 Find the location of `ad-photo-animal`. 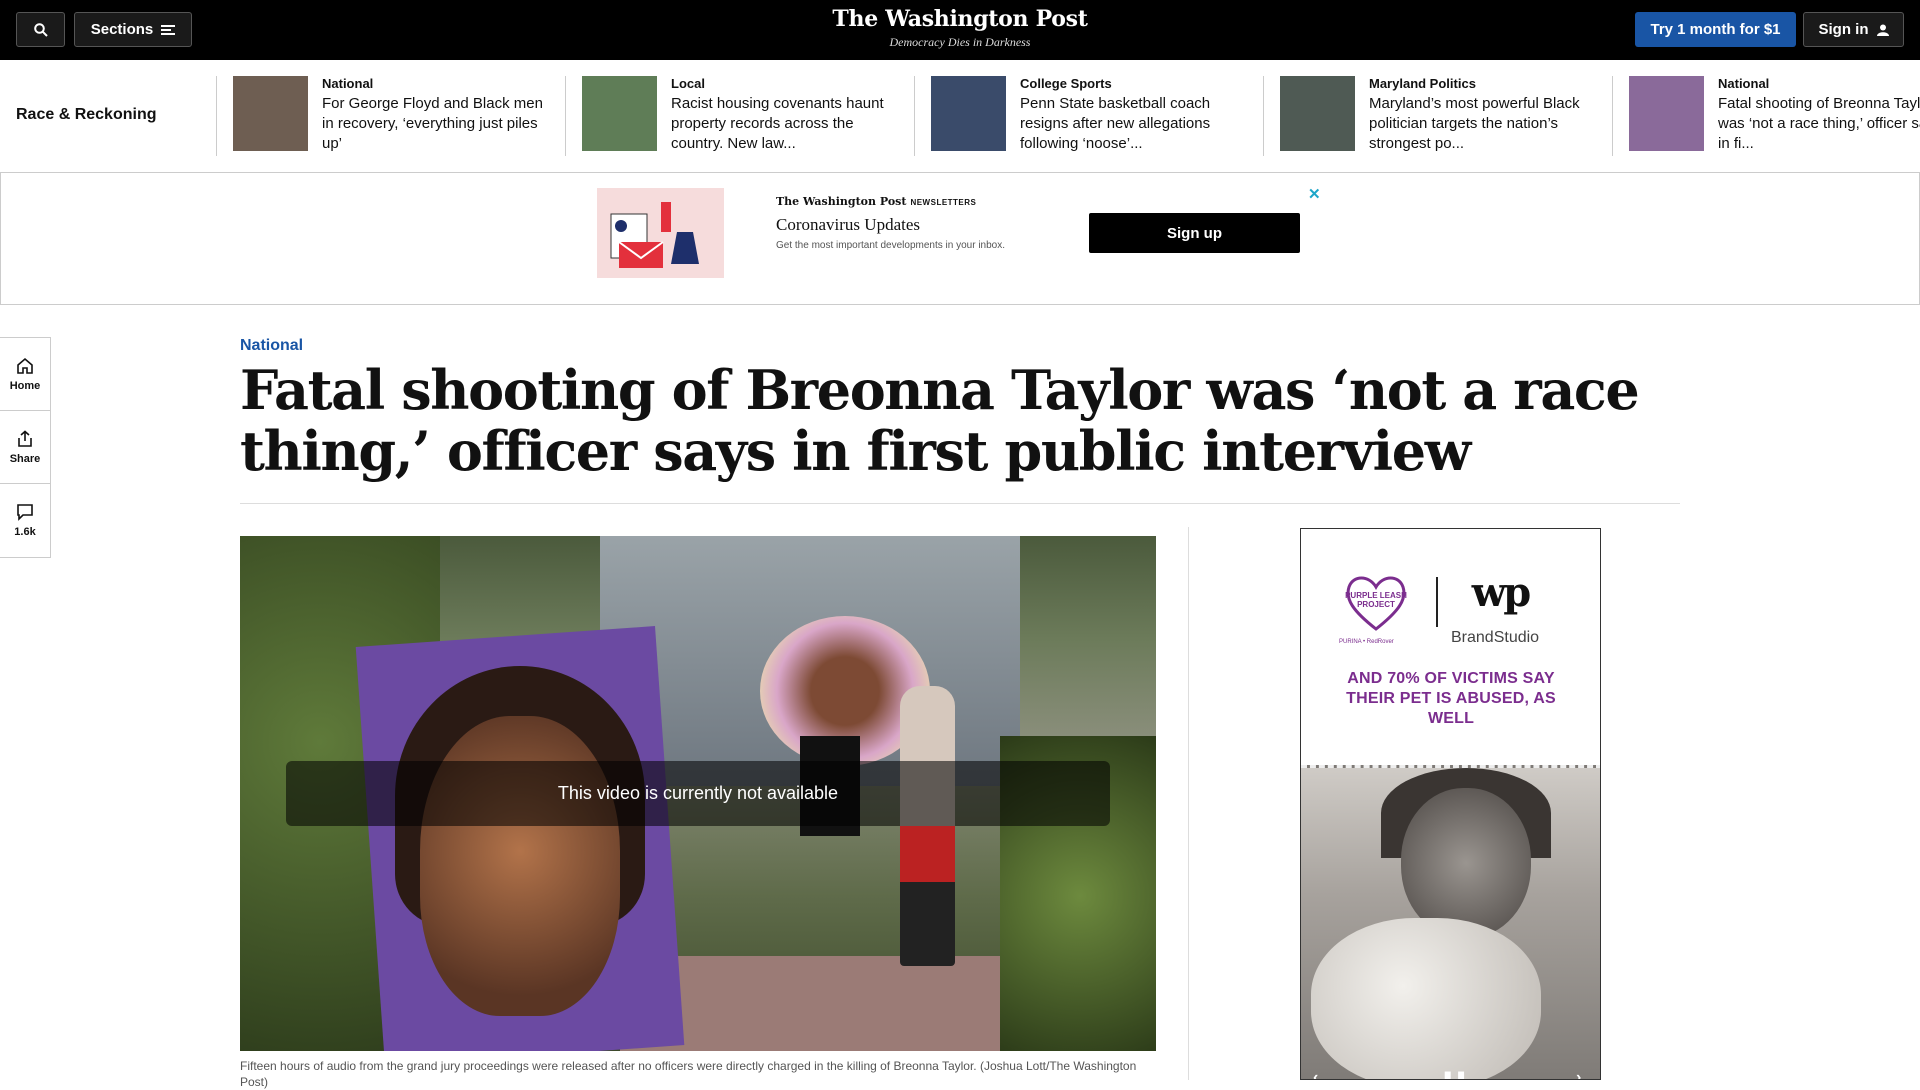

ad-photo-animal is located at coordinates (1426, 998).